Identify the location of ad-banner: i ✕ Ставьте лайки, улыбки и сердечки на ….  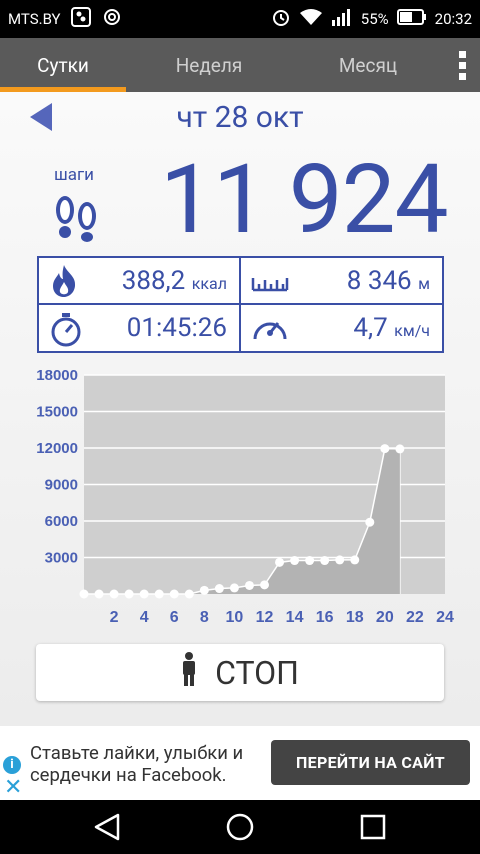
(240, 763).